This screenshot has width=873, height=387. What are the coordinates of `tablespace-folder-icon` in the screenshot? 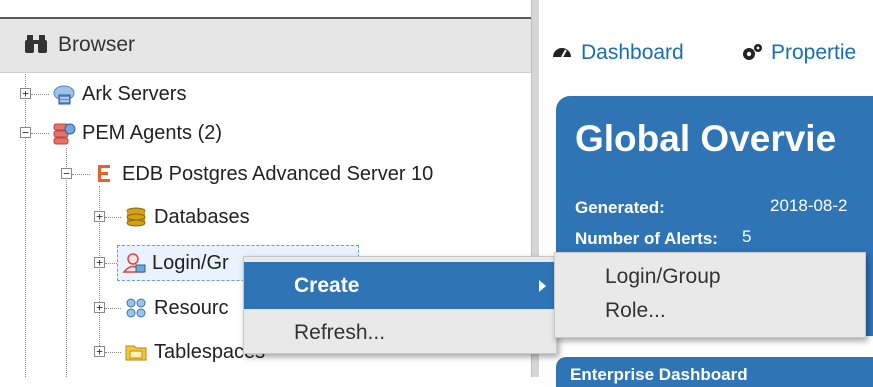 It's located at (136, 352).